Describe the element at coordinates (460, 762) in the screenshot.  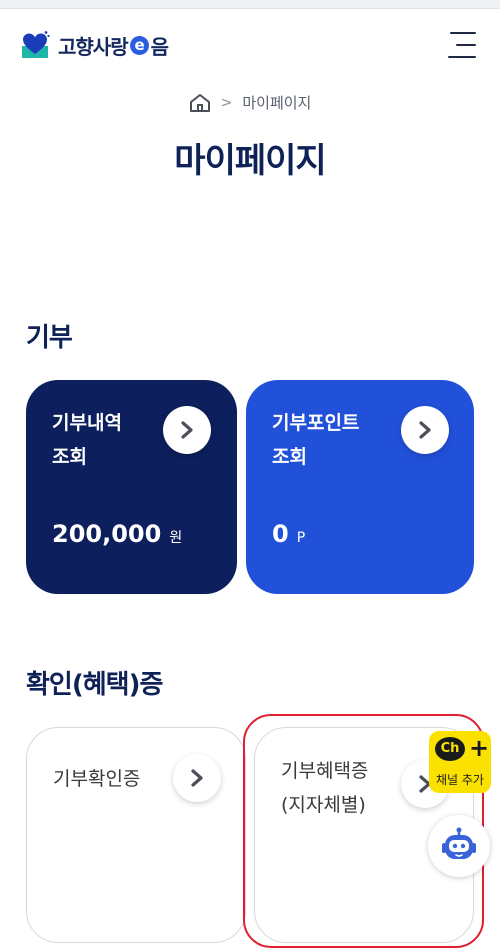
I see `kakao-channel-add-button: Ch + 채널 추가` at that location.